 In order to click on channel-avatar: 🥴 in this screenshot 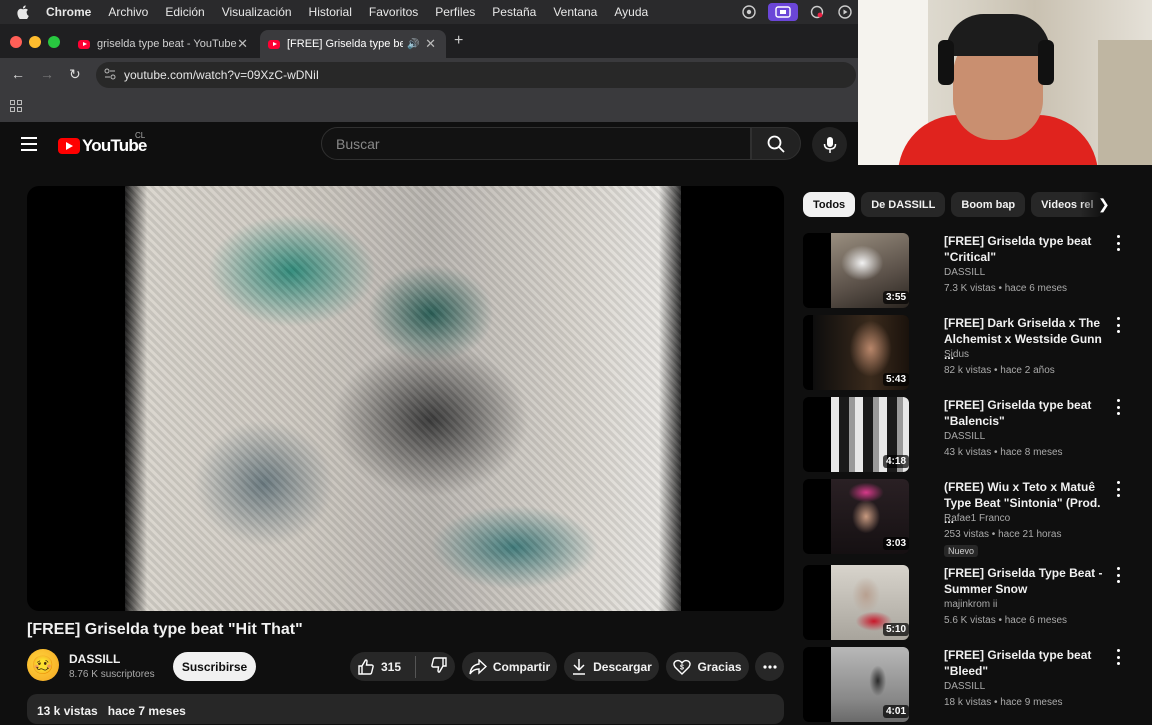, I will do `click(43, 665)`.